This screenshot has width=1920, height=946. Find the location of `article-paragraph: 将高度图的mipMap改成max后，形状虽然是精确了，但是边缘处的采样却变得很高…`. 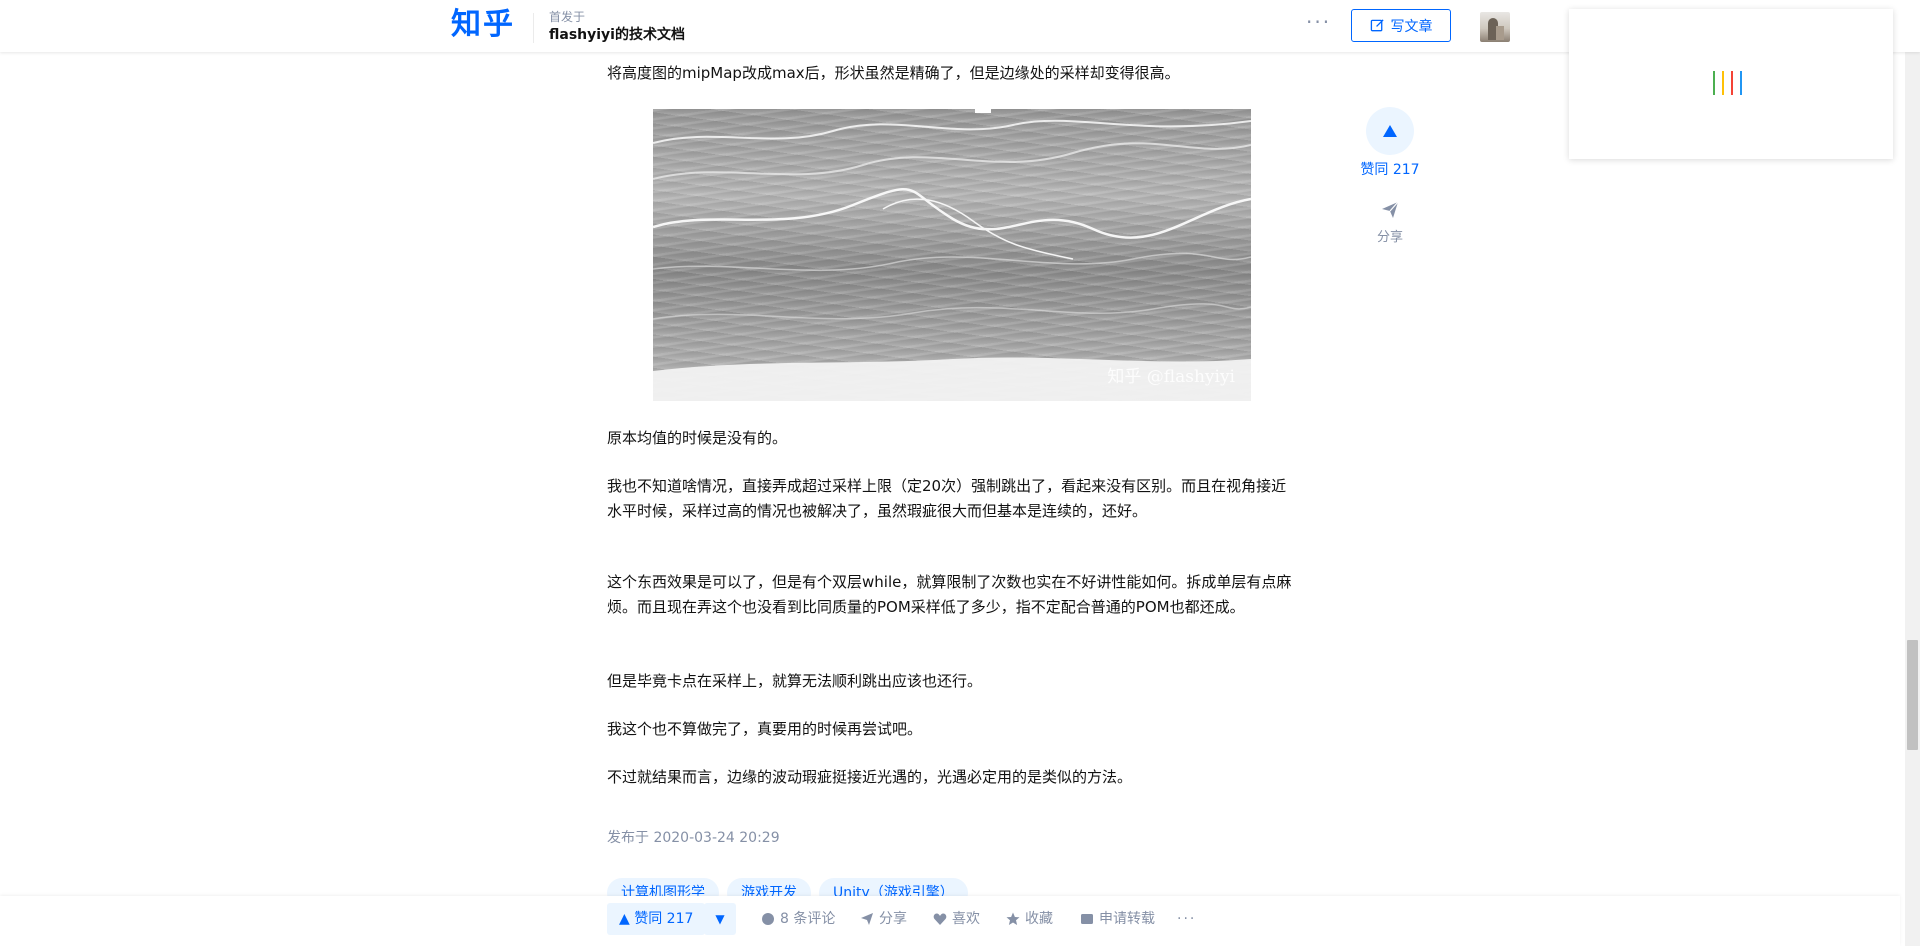

article-paragraph: 将高度图的mipMap改成max后，形状虽然是精确了，但是边缘处的采样却变得很高… is located at coordinates (893, 73).